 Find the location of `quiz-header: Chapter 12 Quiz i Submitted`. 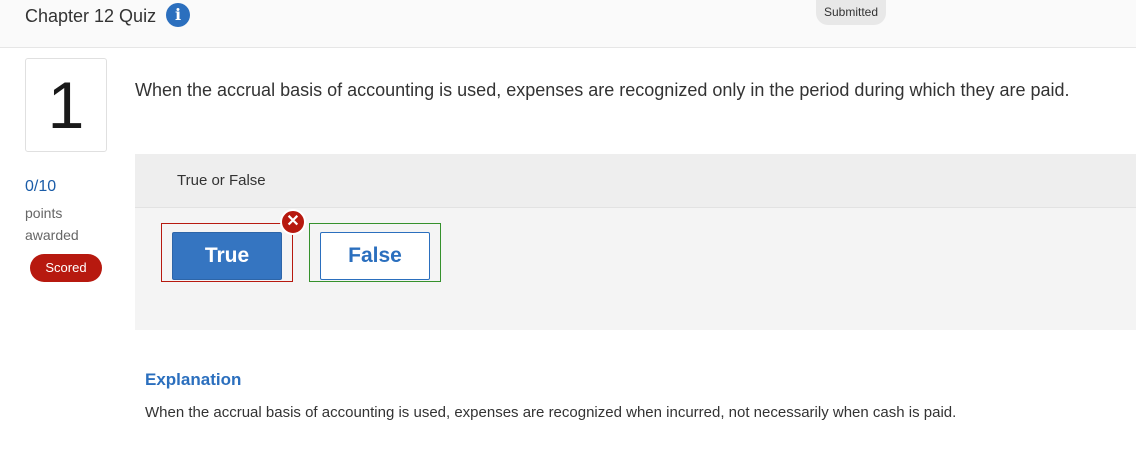

quiz-header: Chapter 12 Quiz i Submitted is located at coordinates (568, 24).